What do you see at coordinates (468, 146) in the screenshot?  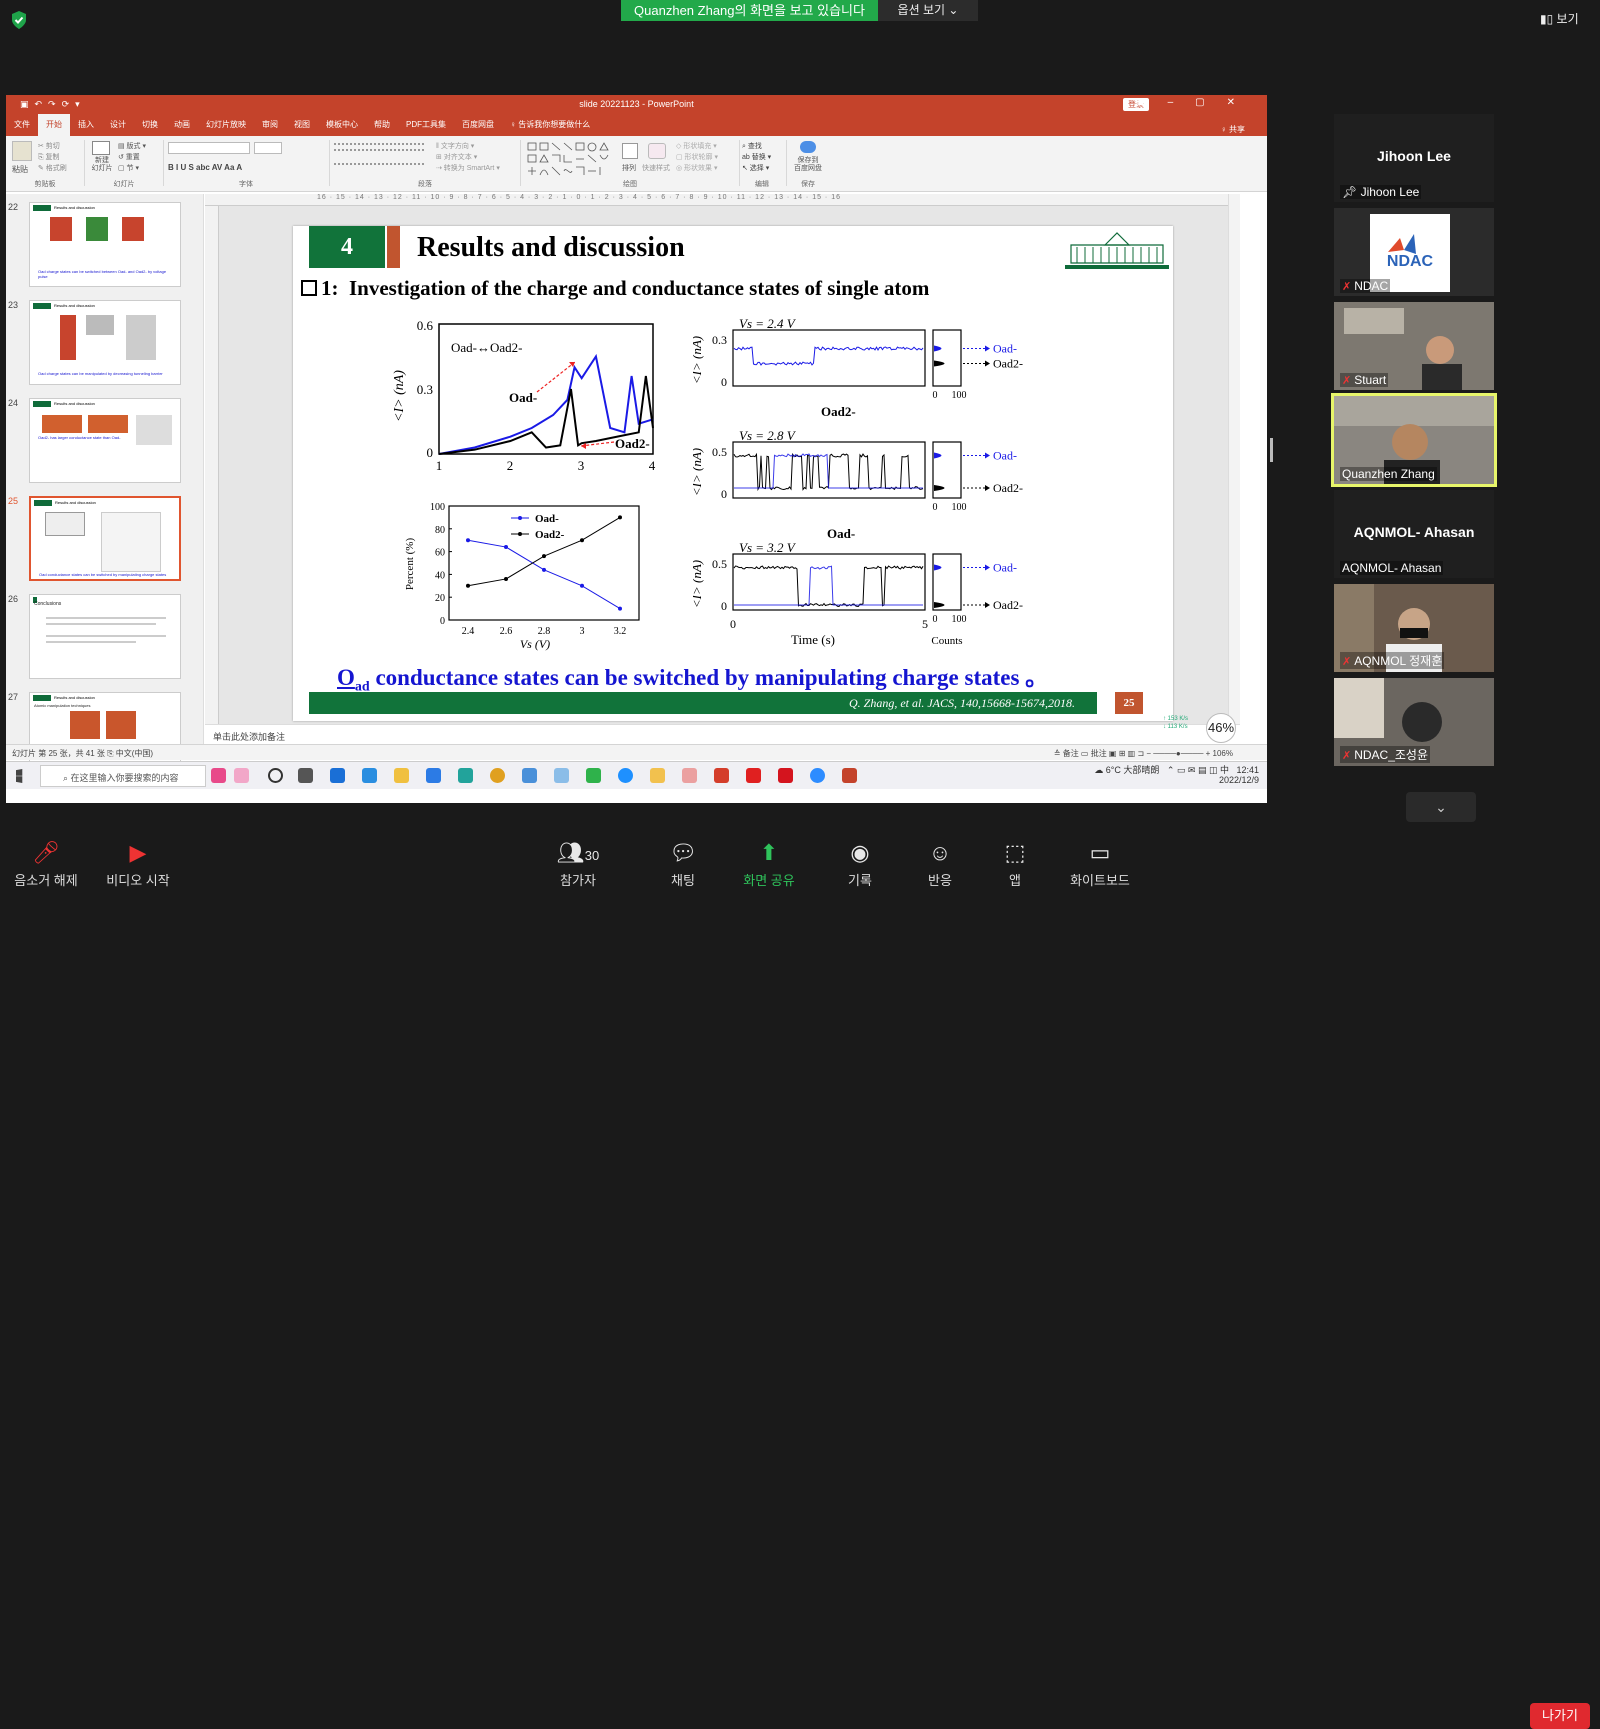 I see `text-direction-button: ‖ 文字方向 ▾` at bounding box center [468, 146].